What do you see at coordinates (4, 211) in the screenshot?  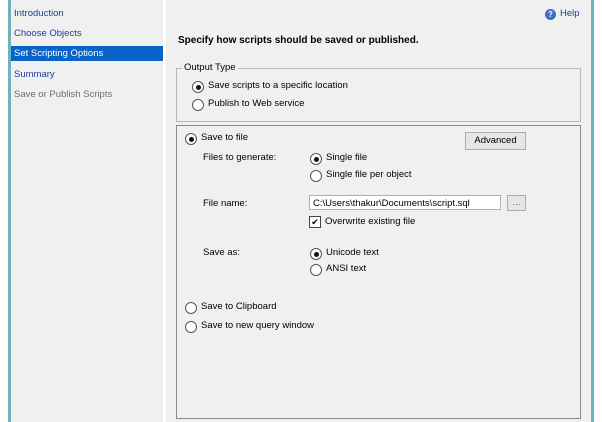 I see `background-window-edge` at bounding box center [4, 211].